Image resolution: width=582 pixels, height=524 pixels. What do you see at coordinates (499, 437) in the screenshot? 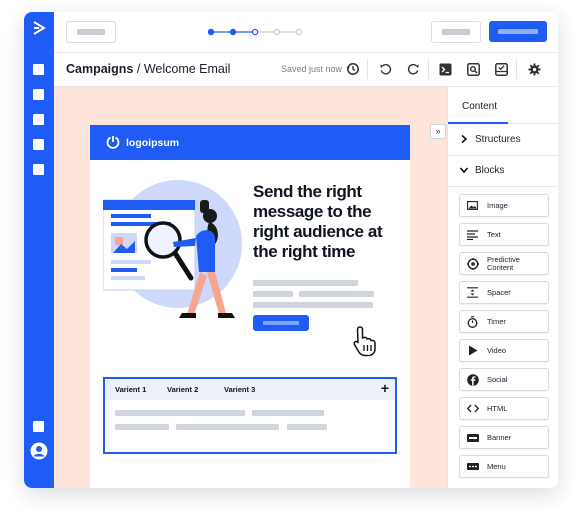
I see `block-banner-label: Banner` at bounding box center [499, 437].